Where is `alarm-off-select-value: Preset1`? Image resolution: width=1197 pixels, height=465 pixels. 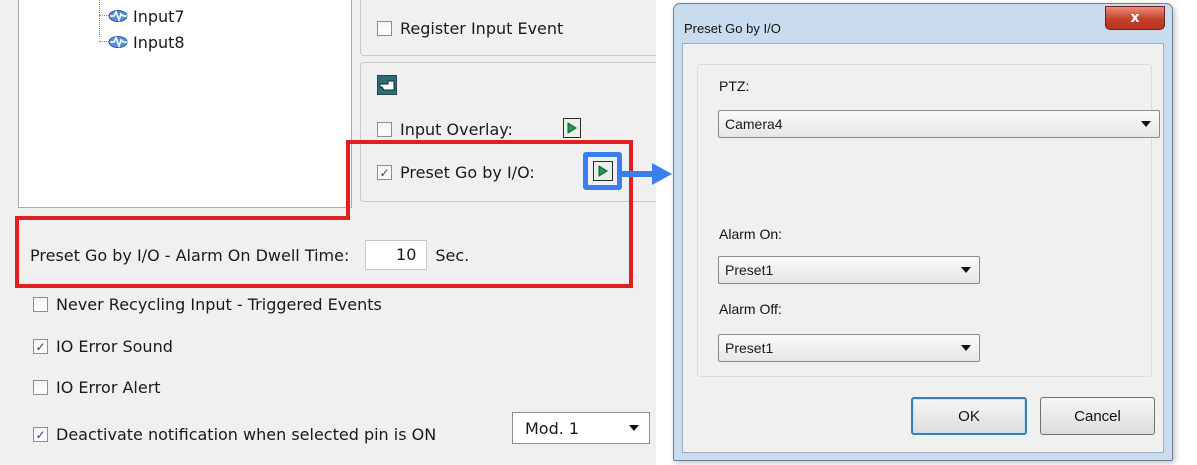
alarm-off-select-value: Preset1 is located at coordinates (749, 348).